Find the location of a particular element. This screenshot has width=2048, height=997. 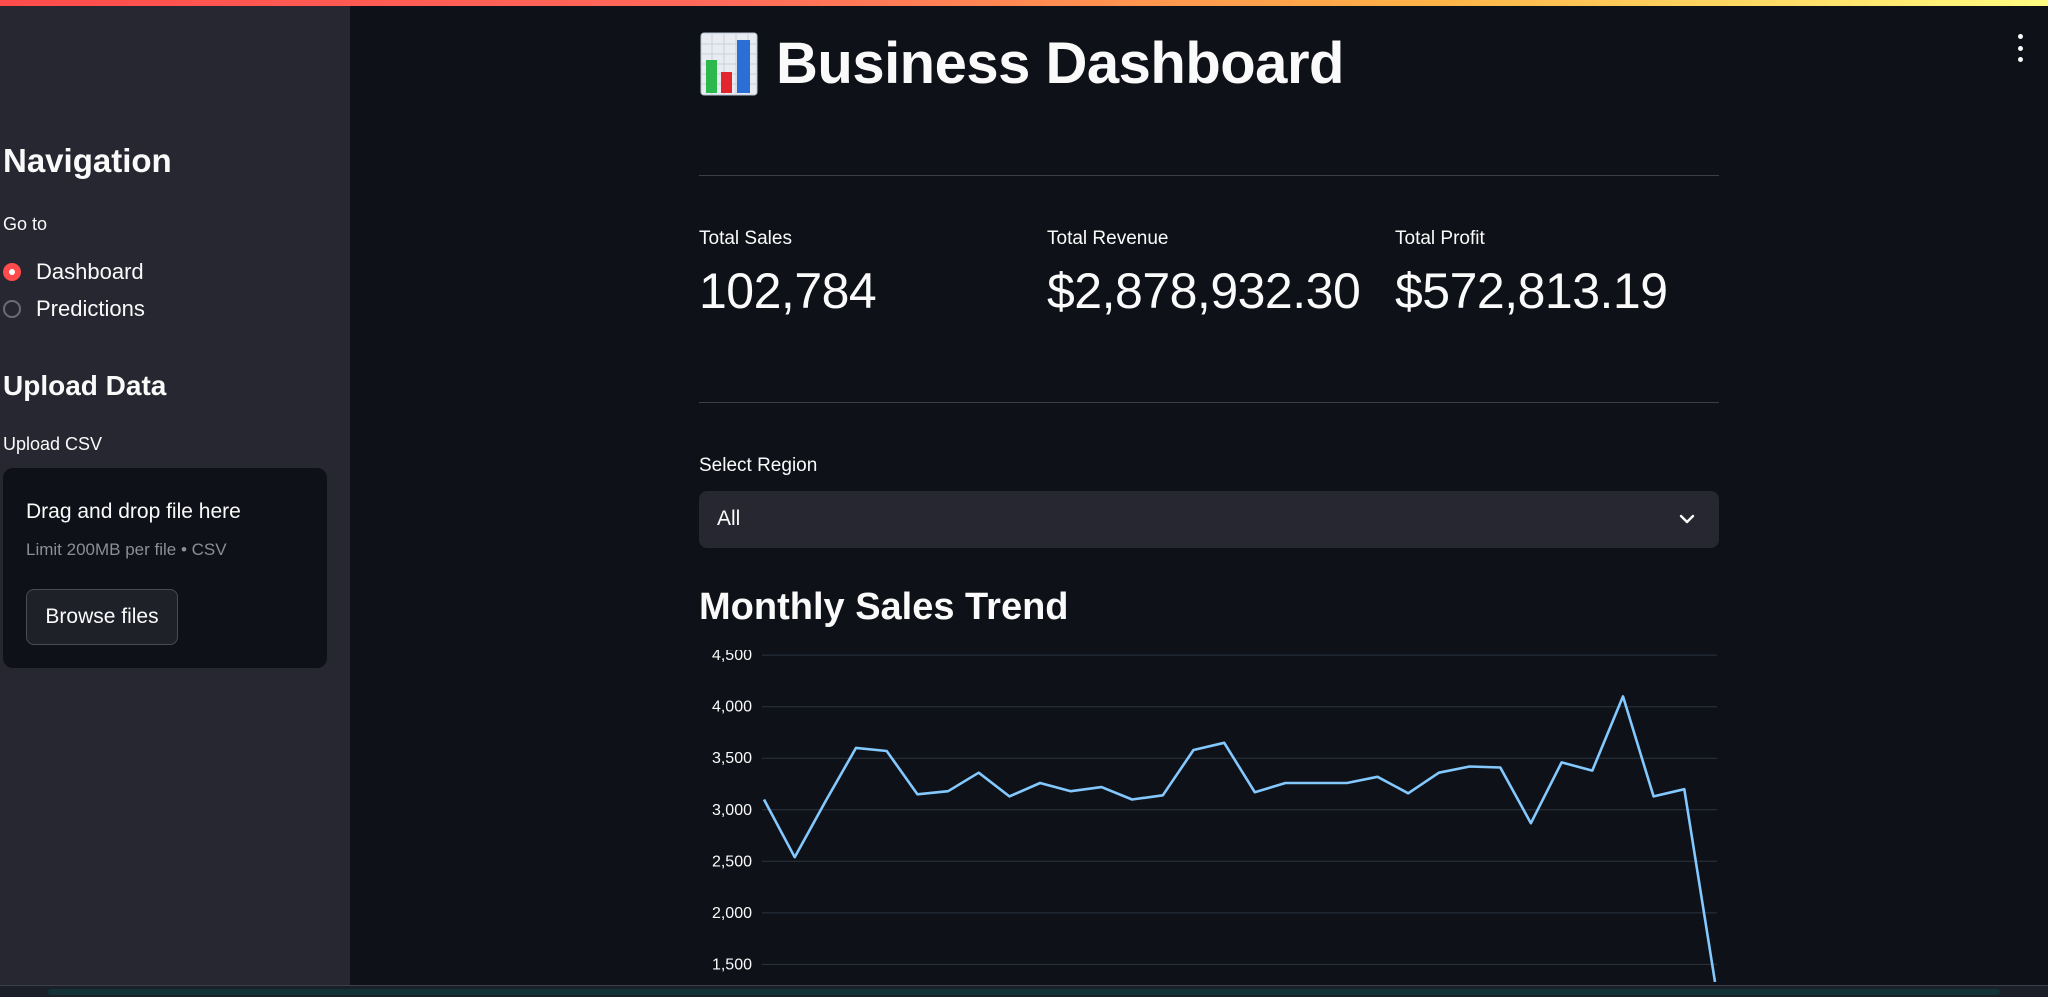

radio-dashboard: Dashboard is located at coordinates (73, 272).